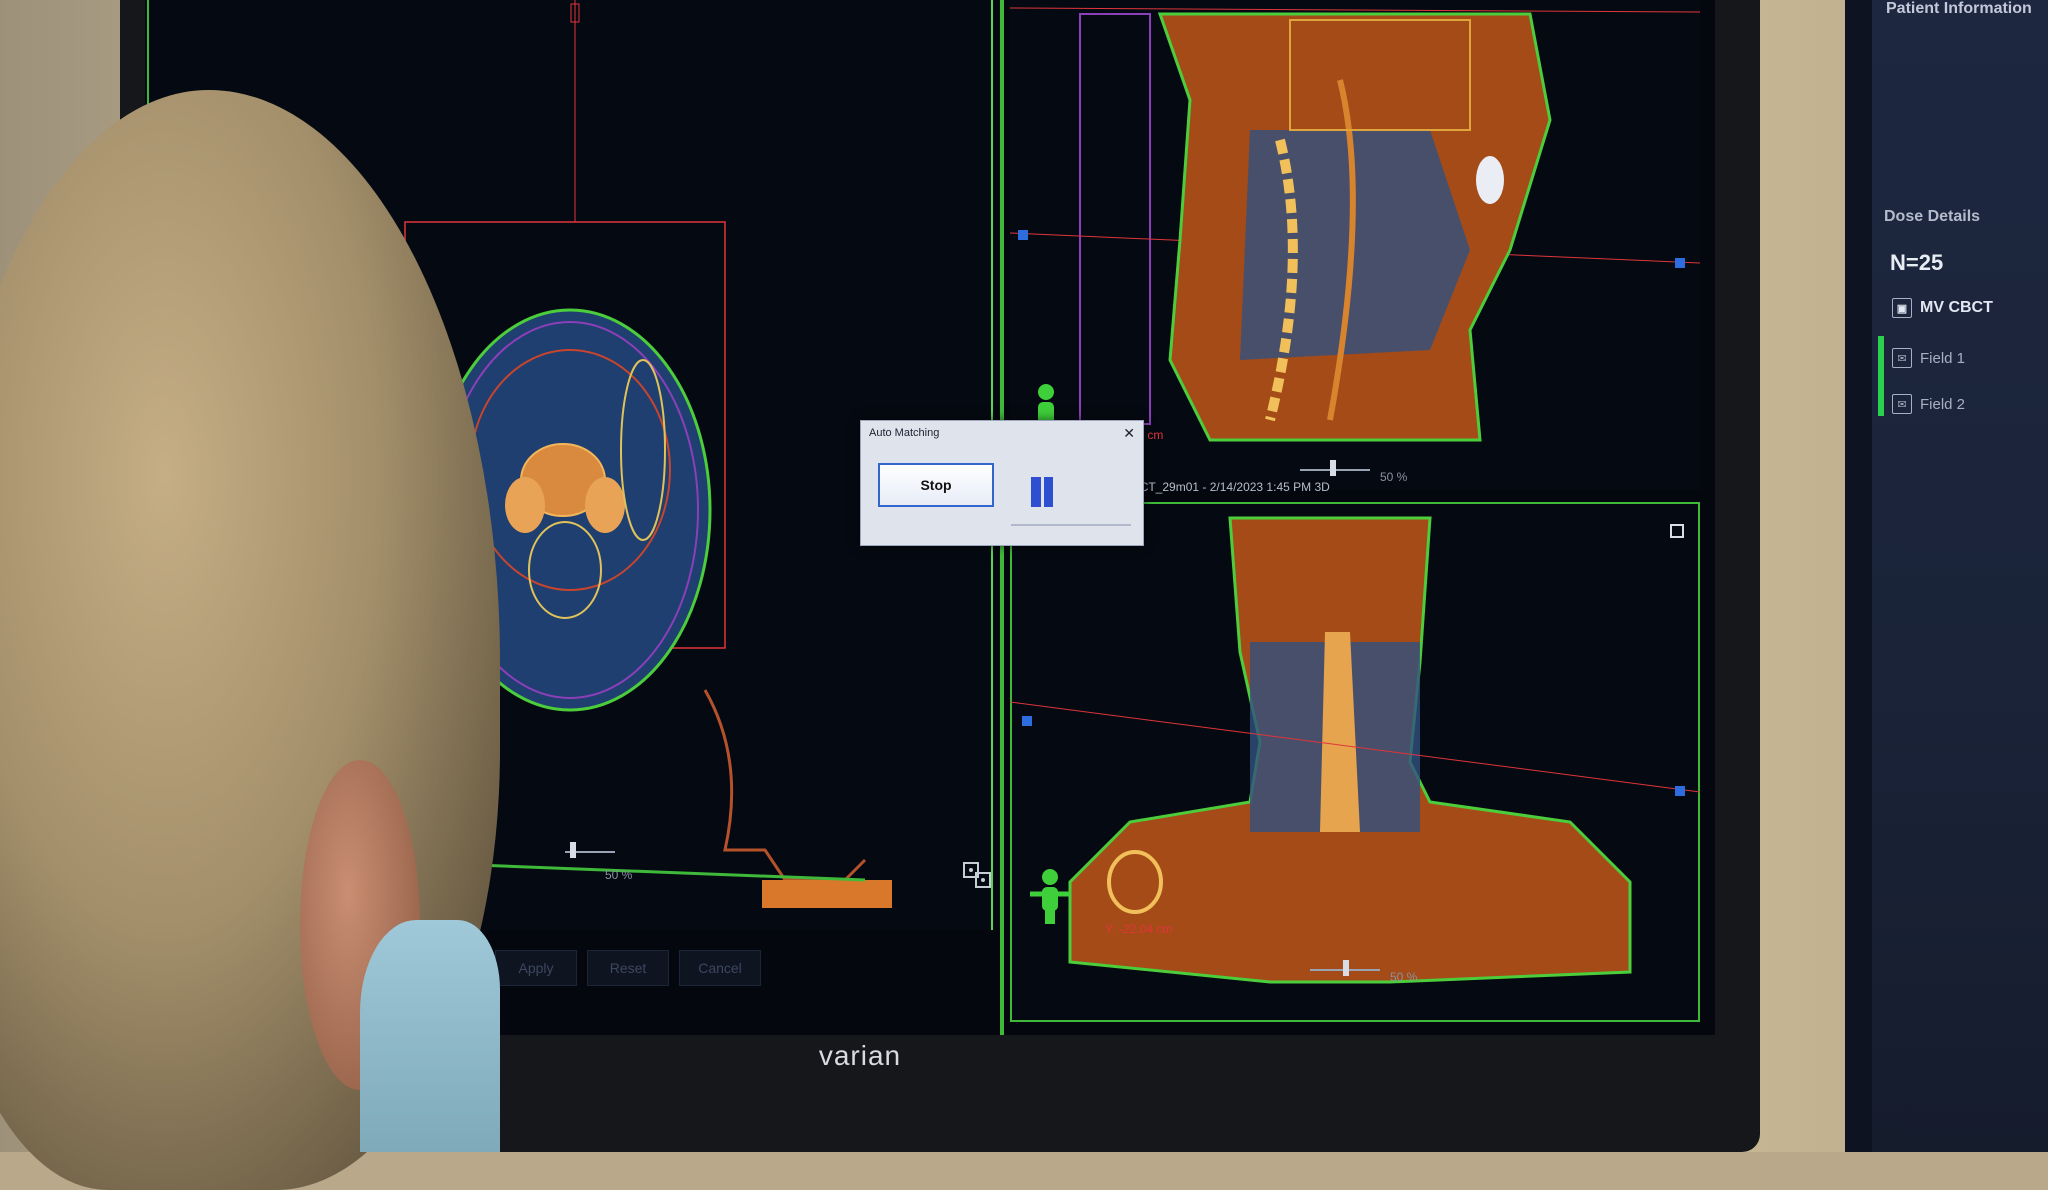 The width and height of the screenshot is (2048, 1190). What do you see at coordinates (720, 968) in the screenshot?
I see `cancel-button: Cancel` at bounding box center [720, 968].